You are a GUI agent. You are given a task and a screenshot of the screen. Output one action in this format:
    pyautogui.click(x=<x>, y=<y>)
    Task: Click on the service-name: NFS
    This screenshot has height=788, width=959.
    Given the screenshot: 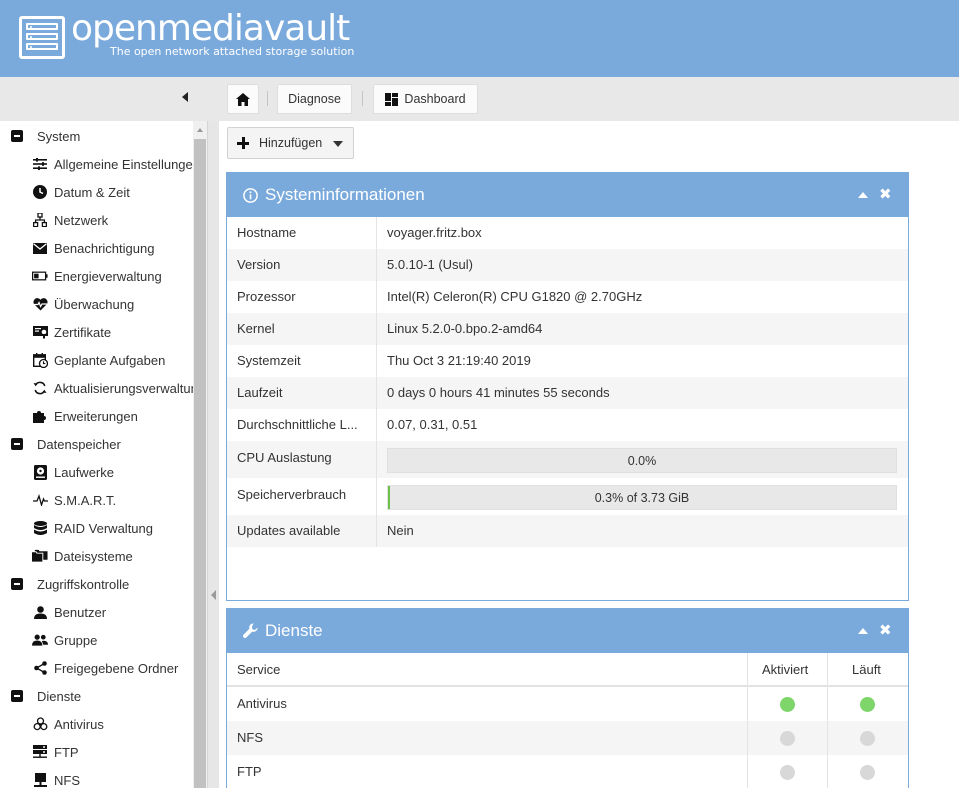 What is the action you would take?
    pyautogui.click(x=250, y=737)
    